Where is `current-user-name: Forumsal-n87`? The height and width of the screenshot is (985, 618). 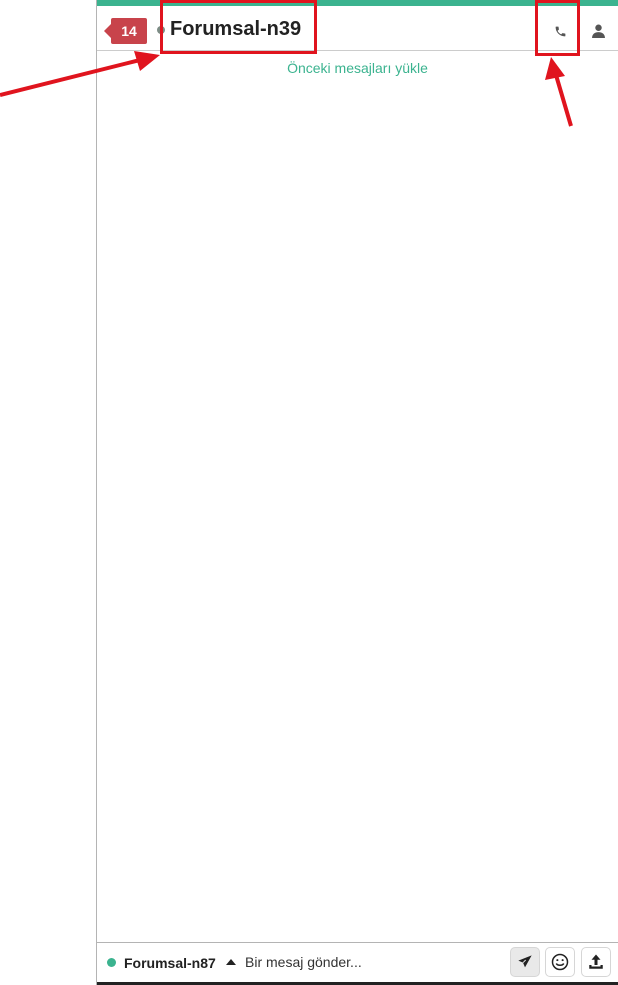
current-user-name: Forumsal-n87 is located at coordinates (170, 963).